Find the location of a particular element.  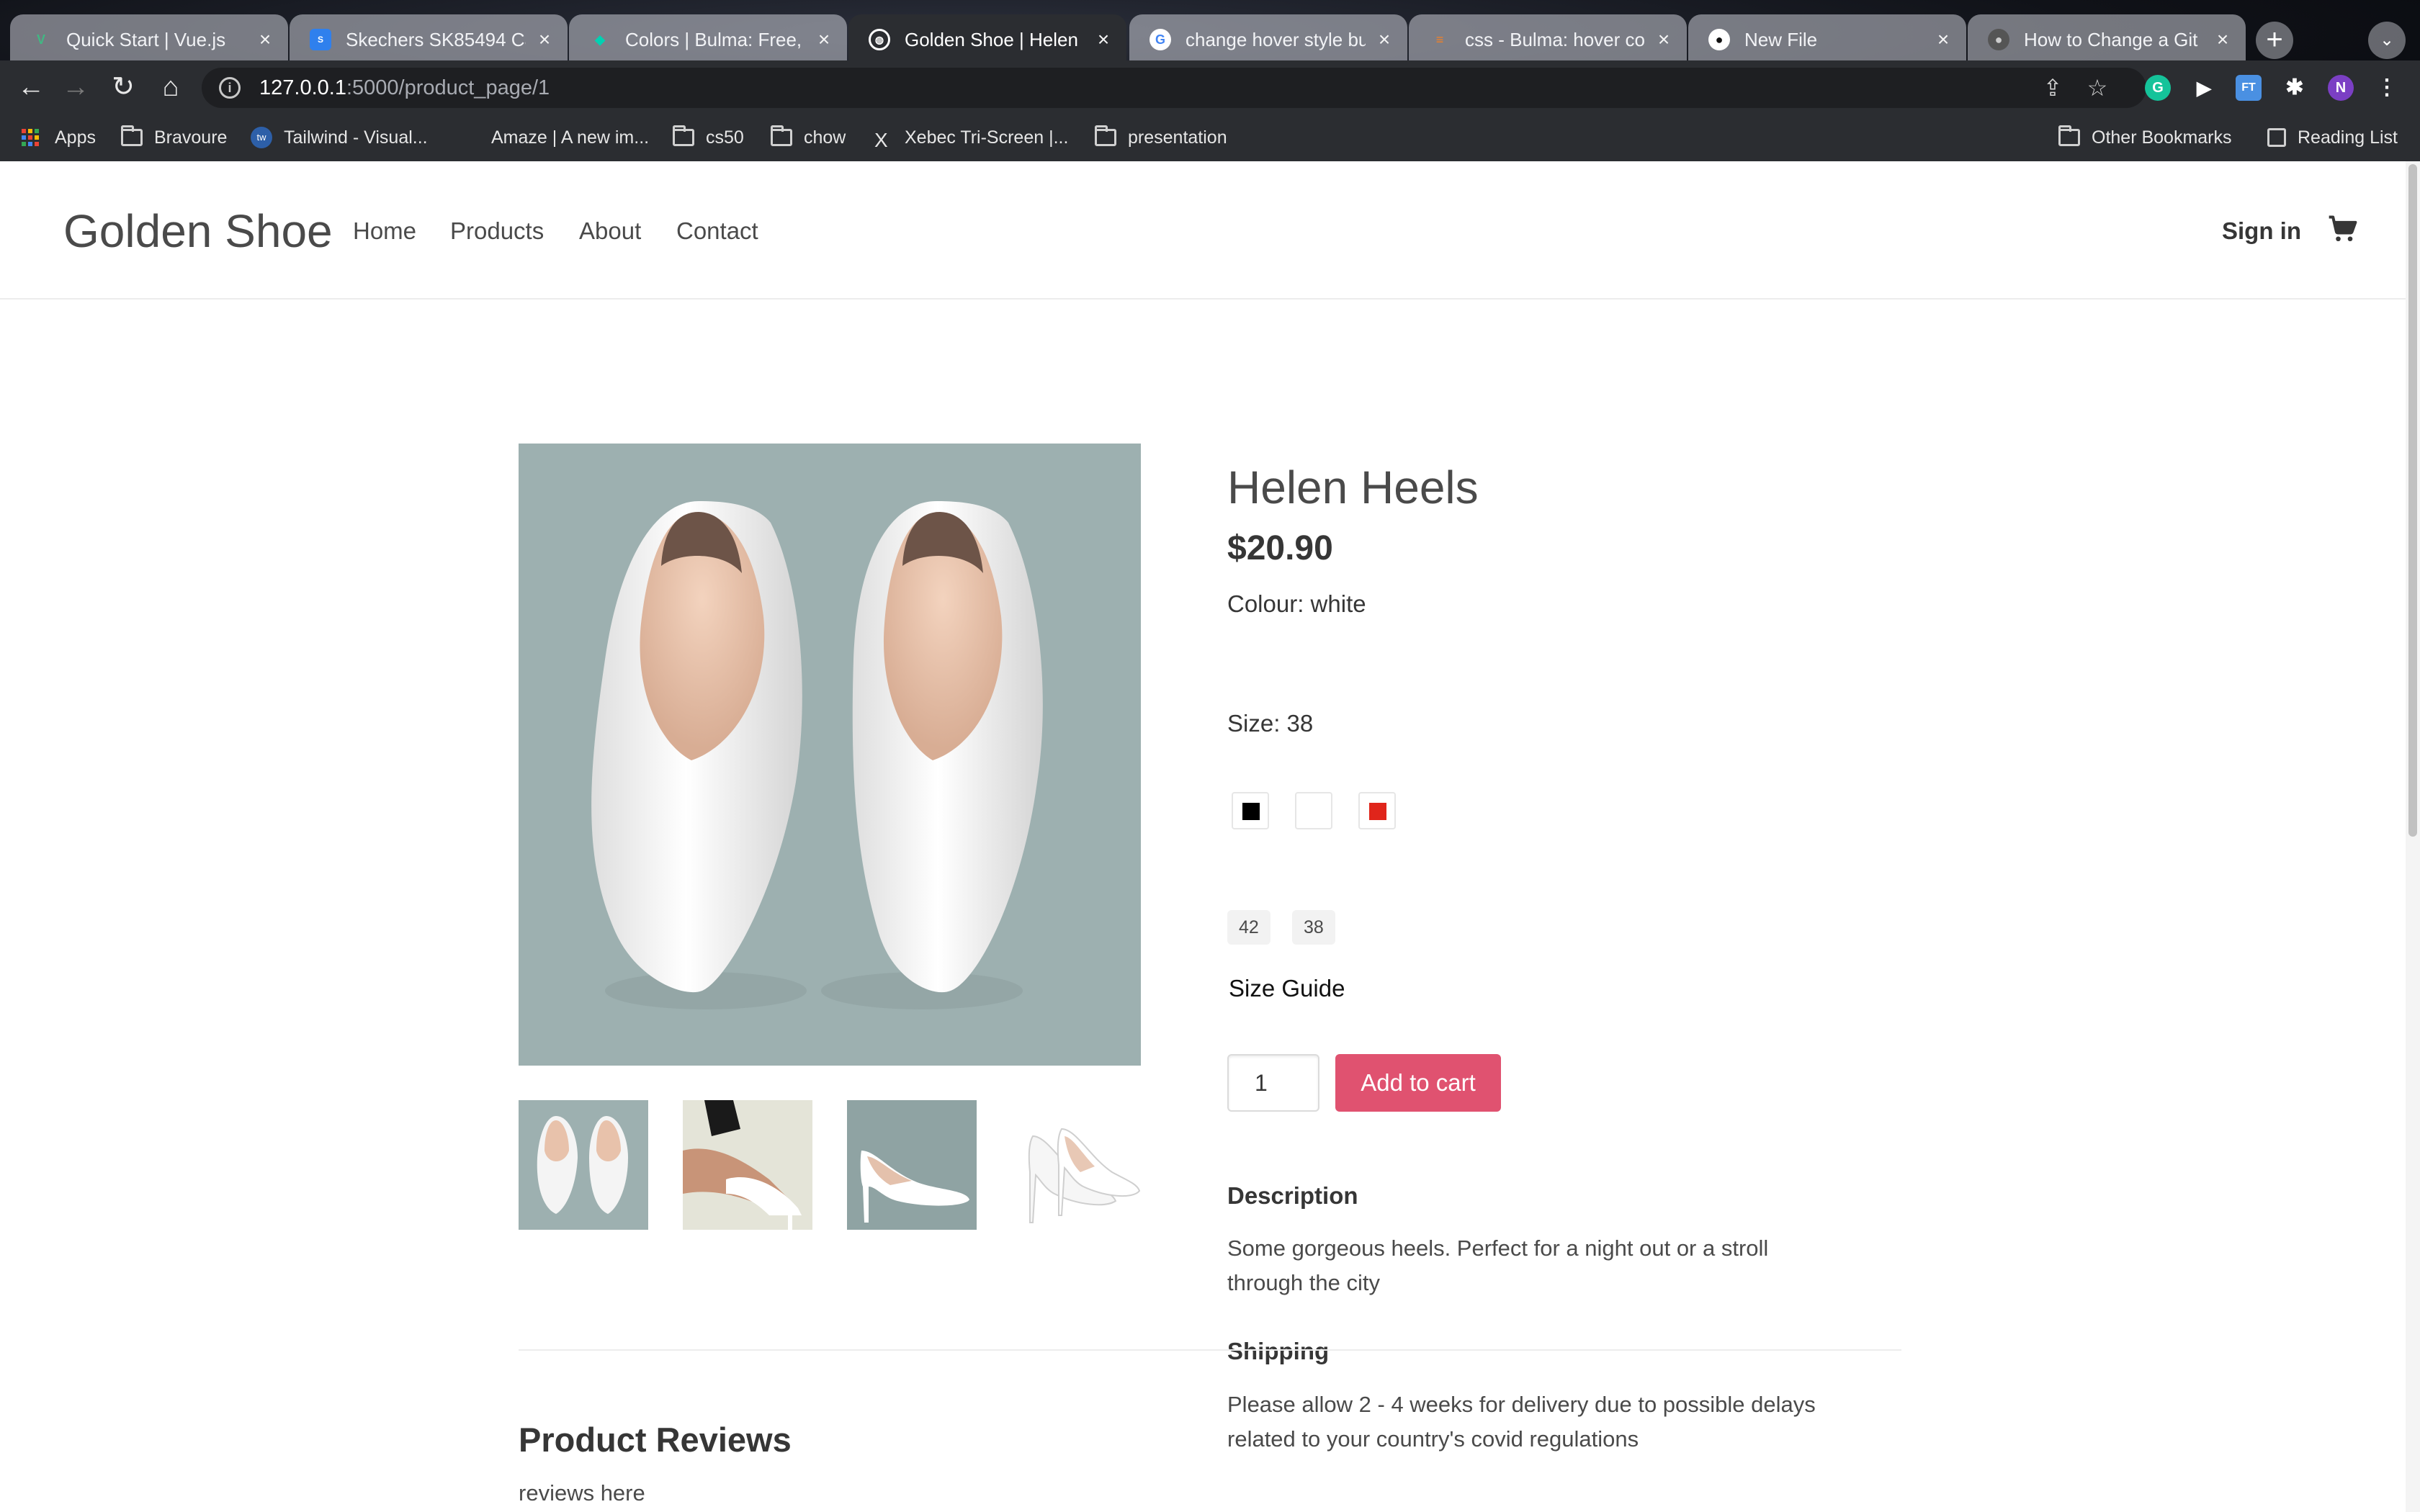

share-icon: ⇪ is located at coordinates (2052, 87).